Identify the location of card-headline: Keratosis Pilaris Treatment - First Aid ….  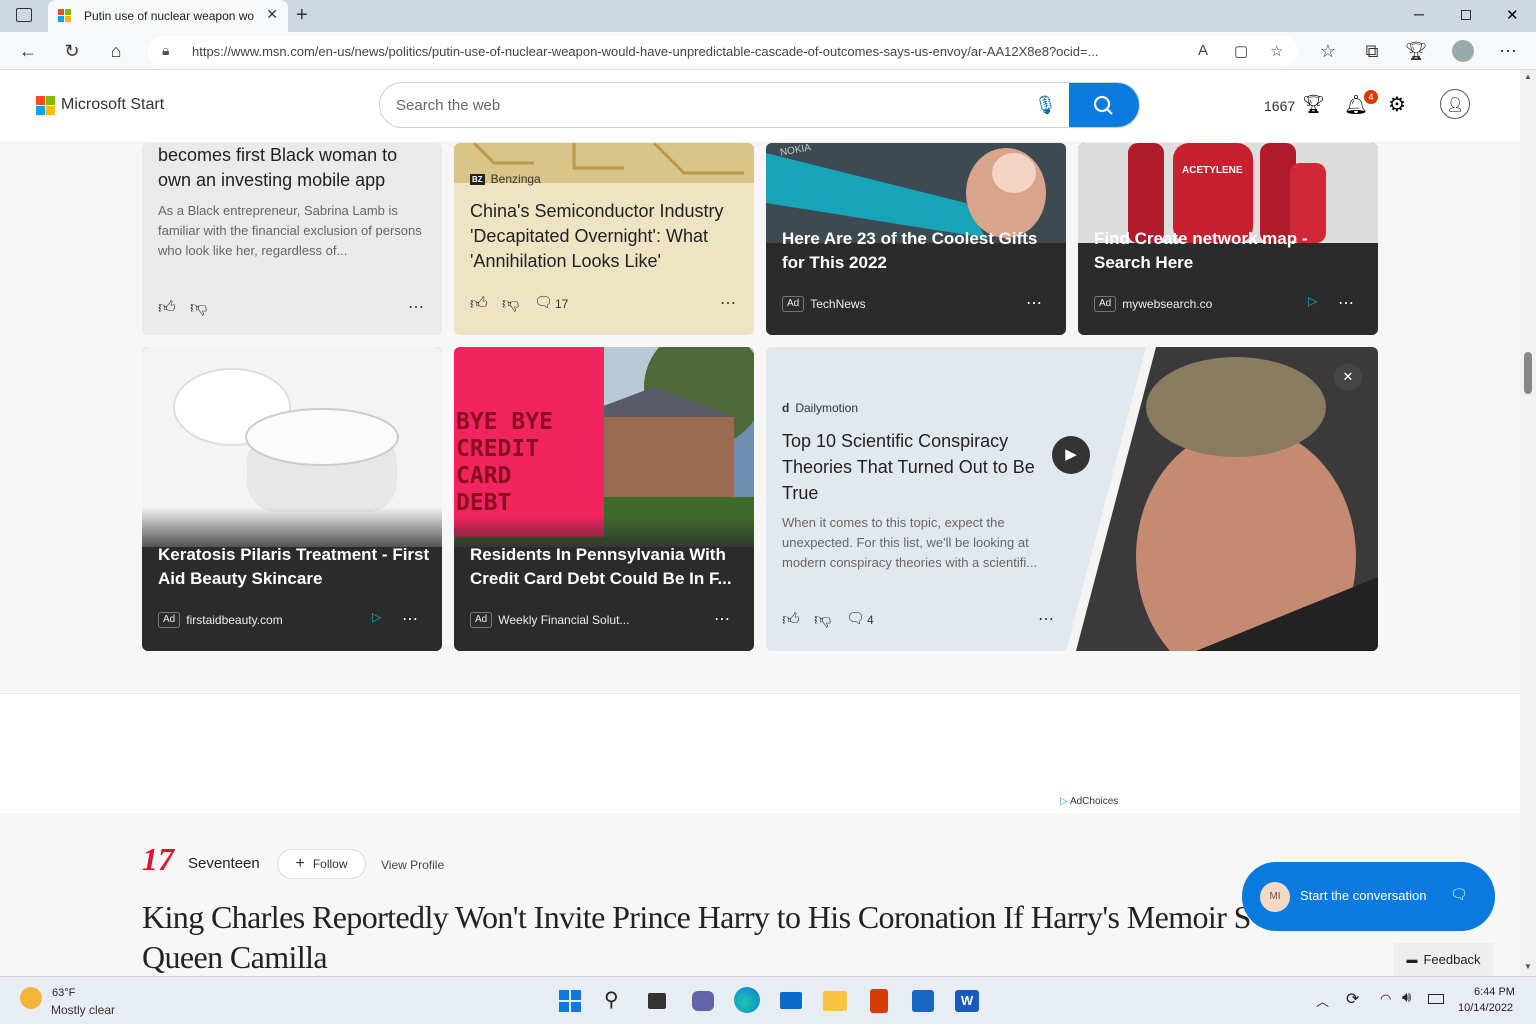
(296, 567).